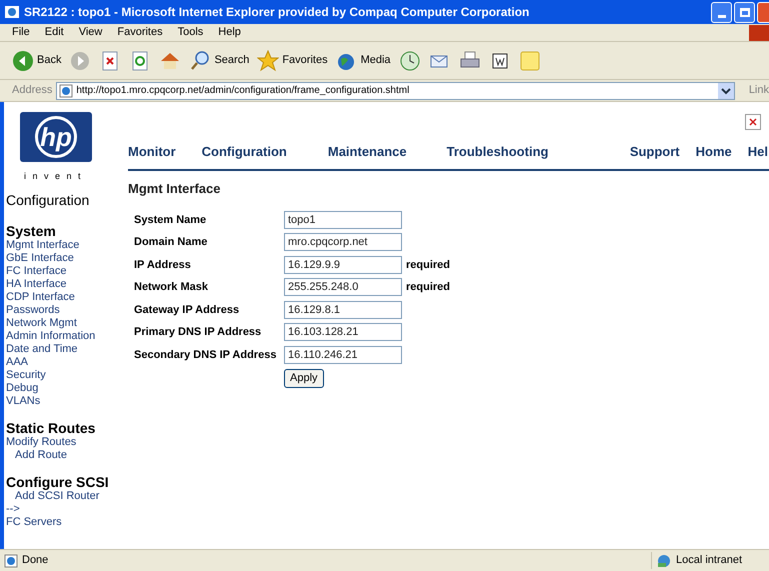  I want to click on text-field: mro.cpqcorp.net, so click(343, 242).